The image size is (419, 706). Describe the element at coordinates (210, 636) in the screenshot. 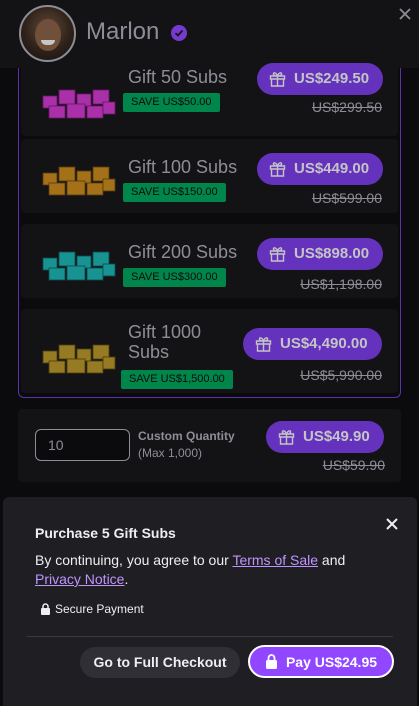

I see `divider` at that location.